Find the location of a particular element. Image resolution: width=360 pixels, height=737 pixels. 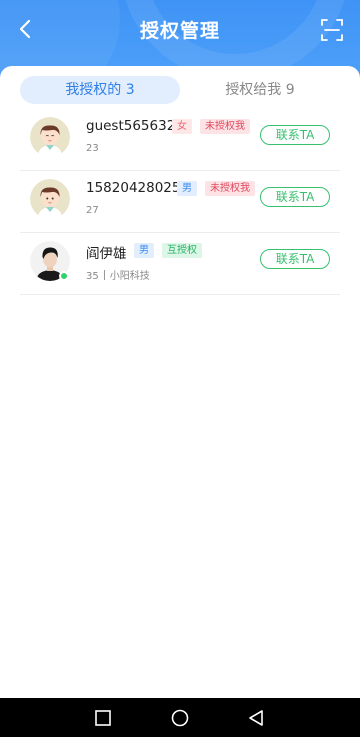

status-badge: 互授权 is located at coordinates (182, 250).